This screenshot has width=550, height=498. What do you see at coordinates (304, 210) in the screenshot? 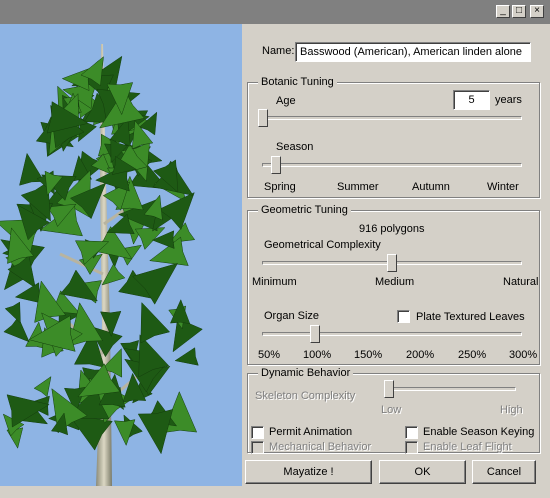
I see `geometric-tuning-legend: Geometric Tuning` at bounding box center [304, 210].